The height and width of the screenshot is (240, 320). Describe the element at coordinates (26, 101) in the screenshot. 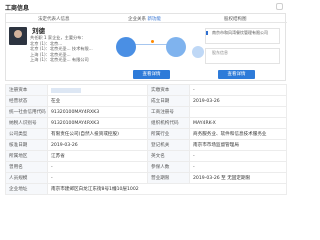

I see `row-key: 经营状态` at that location.